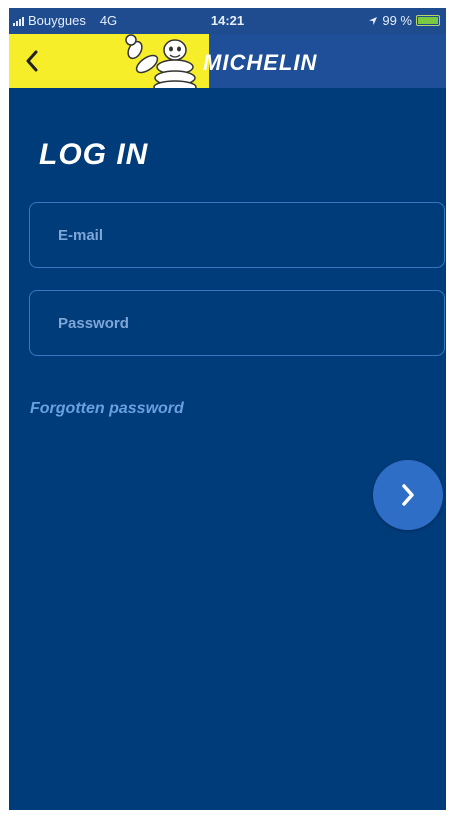  I want to click on next-button, so click(408, 495).